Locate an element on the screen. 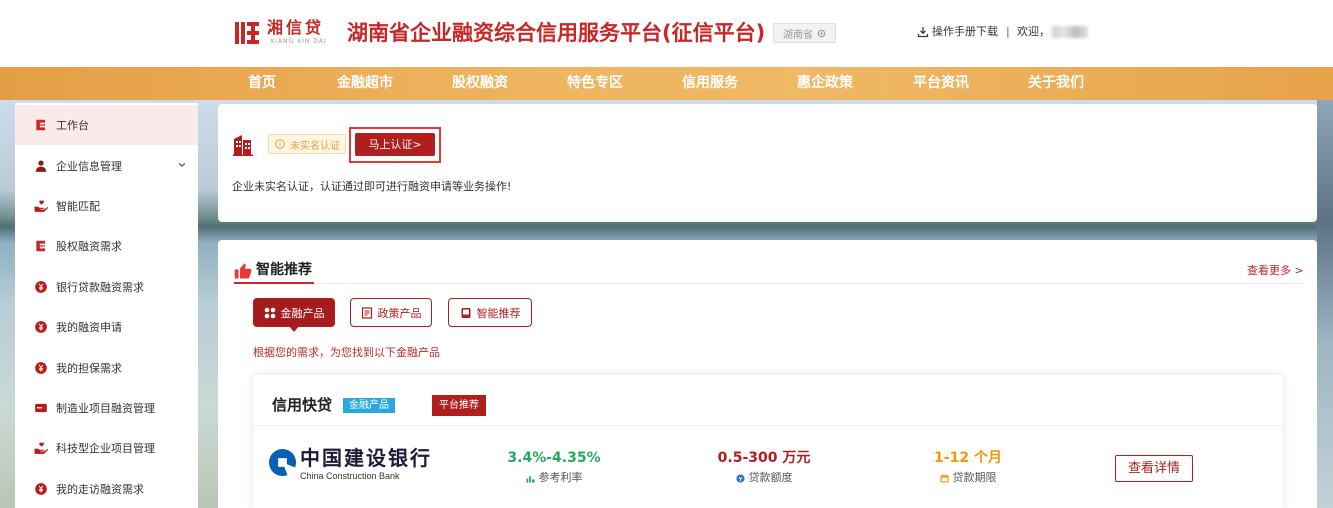 Image resolution: width=1333 pixels, height=508 pixels. card-icon is located at coordinates (41, 408).